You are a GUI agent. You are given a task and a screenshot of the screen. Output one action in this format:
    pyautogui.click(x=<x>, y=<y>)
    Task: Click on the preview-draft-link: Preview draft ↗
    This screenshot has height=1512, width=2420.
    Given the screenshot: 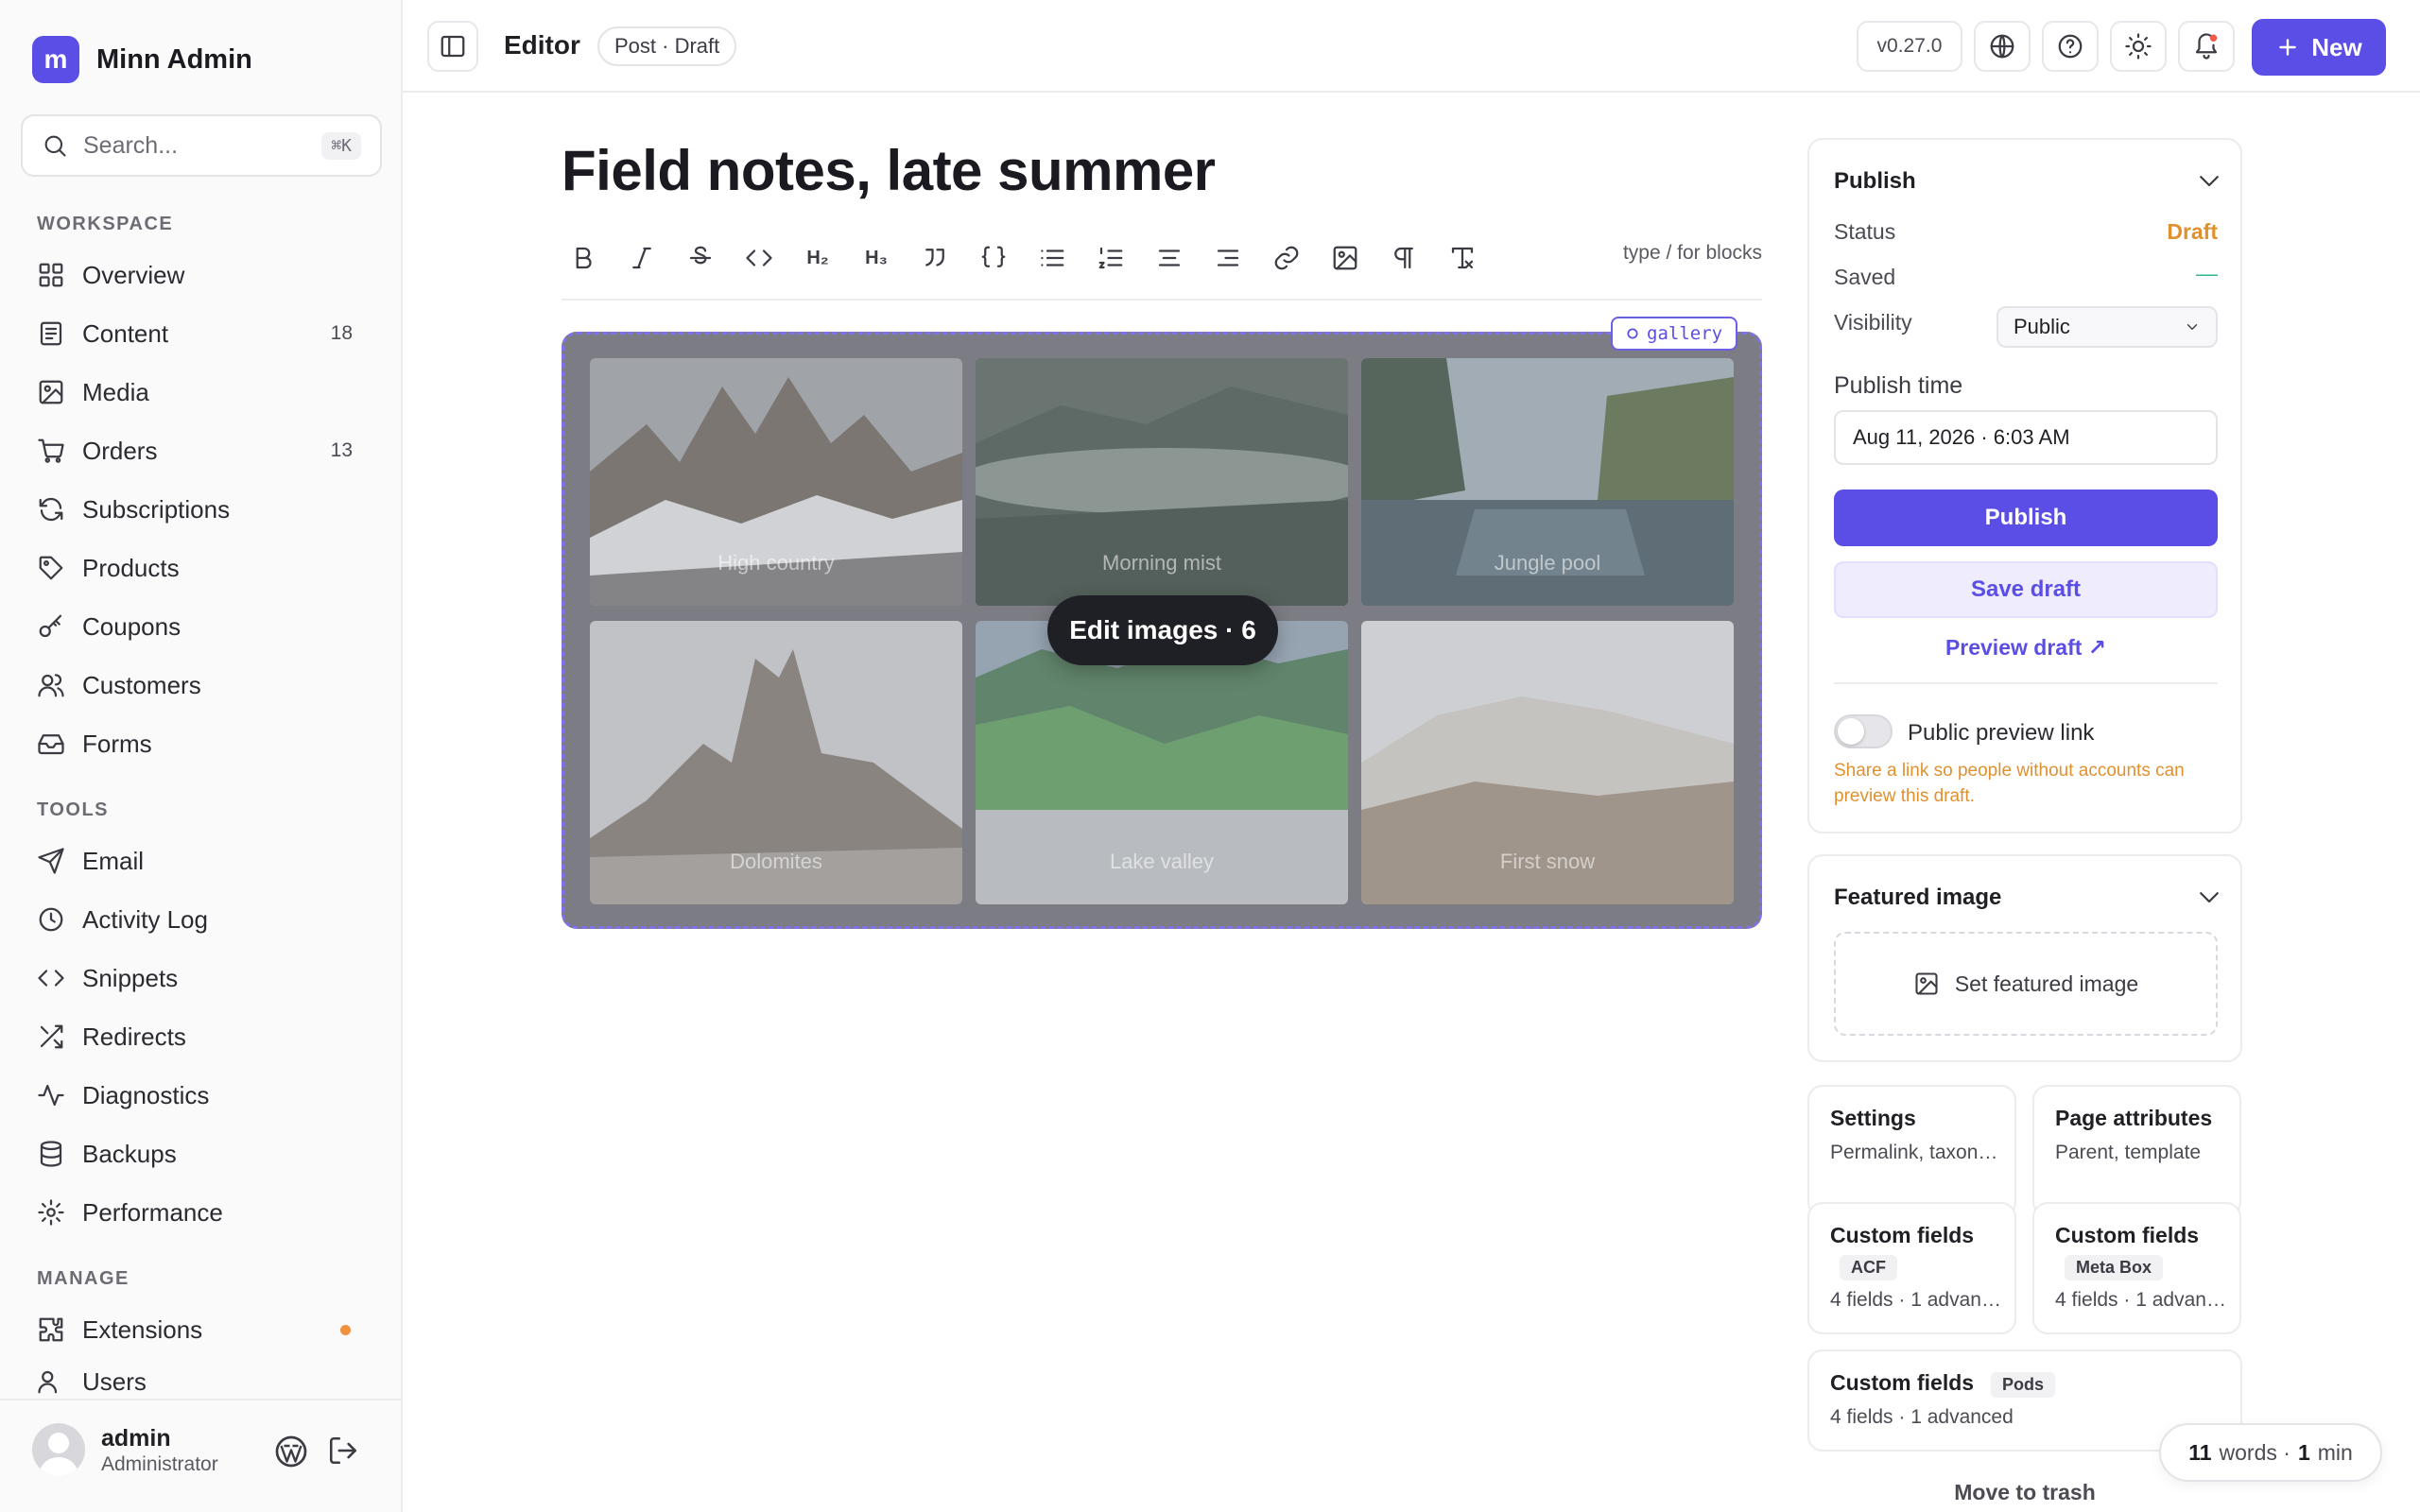 What is the action you would take?
    pyautogui.click(x=2026, y=648)
    